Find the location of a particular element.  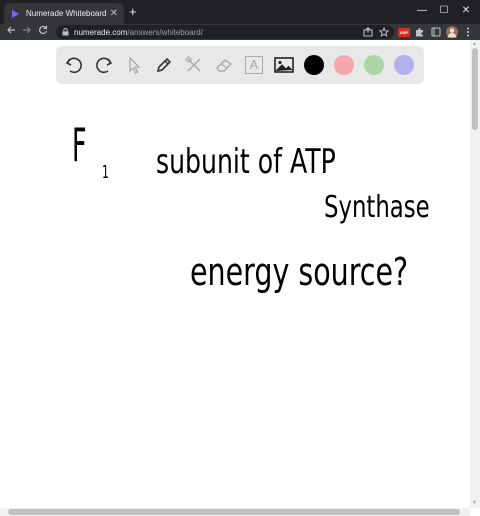

forward-arrow-icon is located at coordinates (27, 30).